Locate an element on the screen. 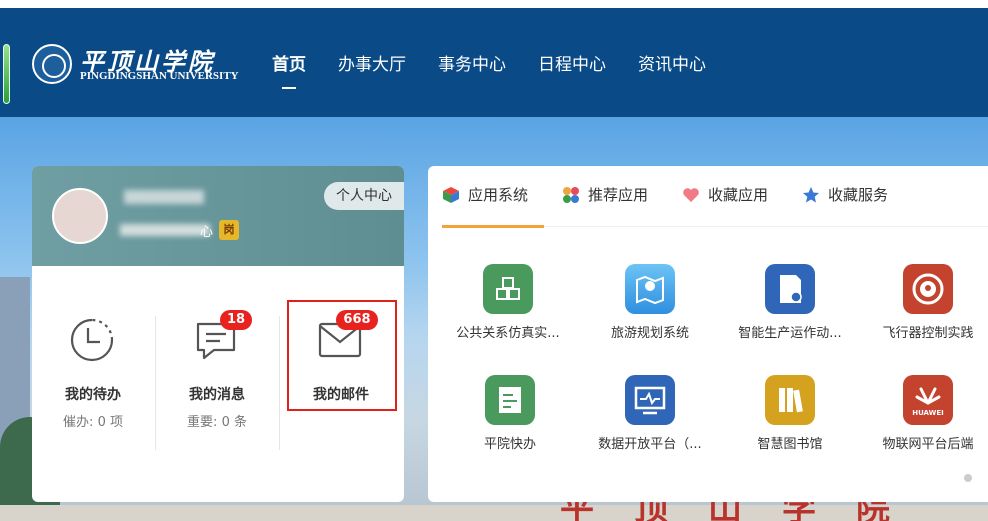  app-tile: 智慧图书馆 is located at coordinates (790, 425).